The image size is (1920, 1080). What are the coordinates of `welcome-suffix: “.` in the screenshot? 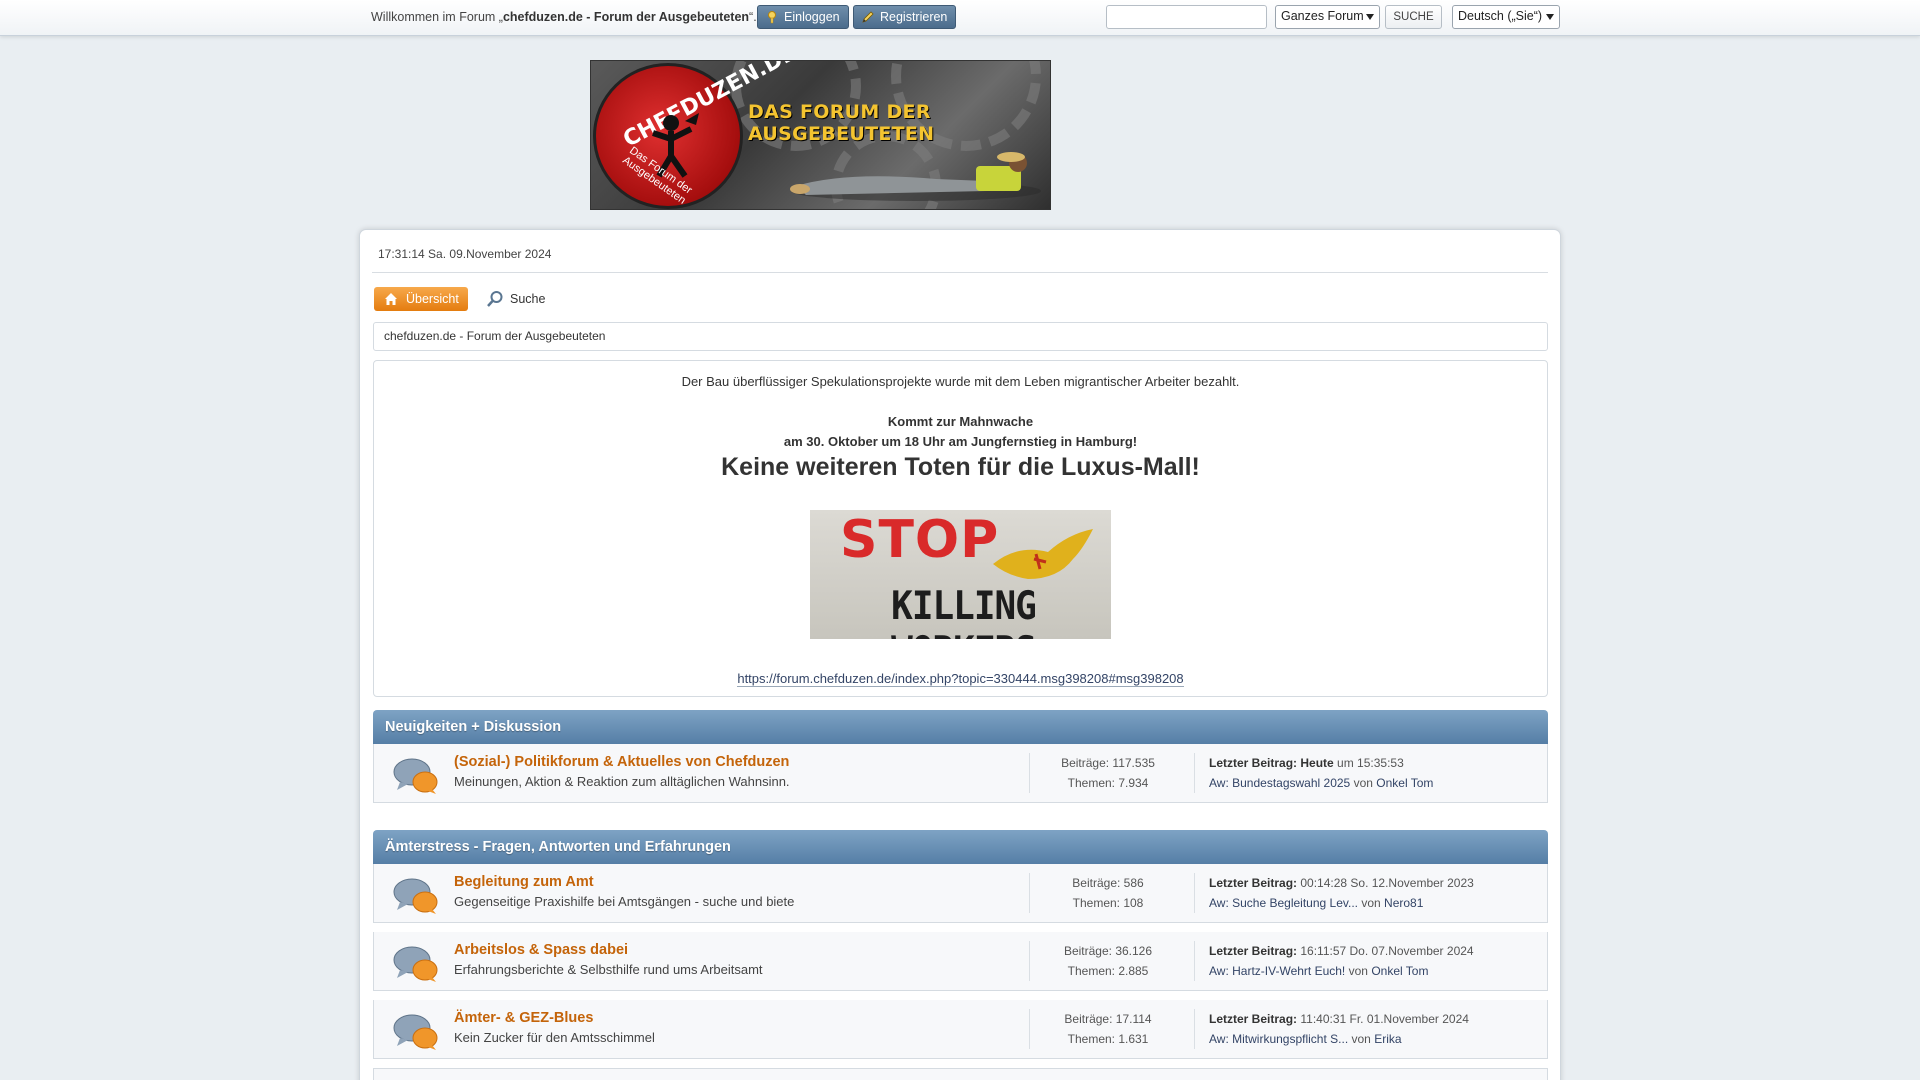 It's located at (753, 17).